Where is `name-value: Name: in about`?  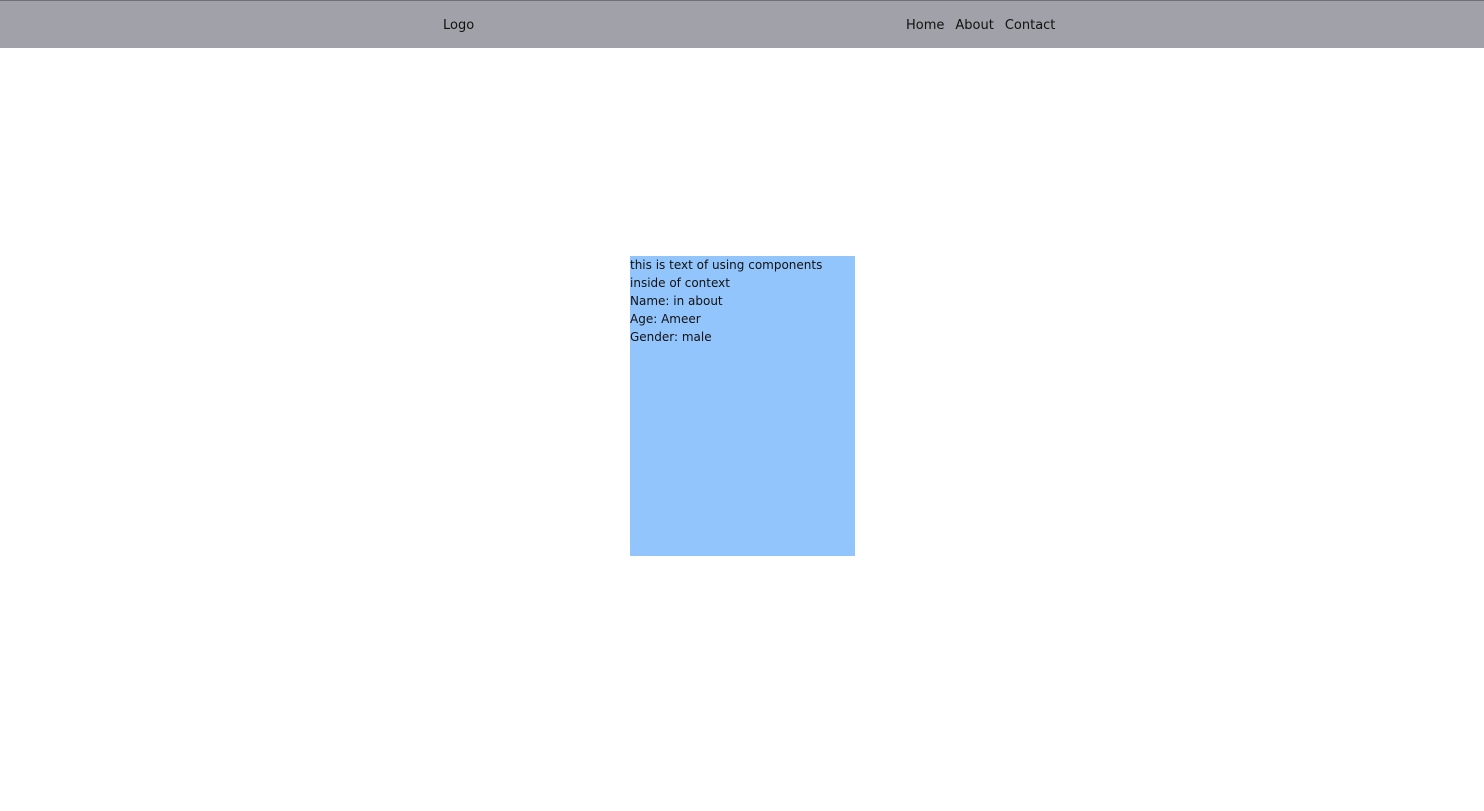
name-value: Name: in about is located at coordinates (676, 301).